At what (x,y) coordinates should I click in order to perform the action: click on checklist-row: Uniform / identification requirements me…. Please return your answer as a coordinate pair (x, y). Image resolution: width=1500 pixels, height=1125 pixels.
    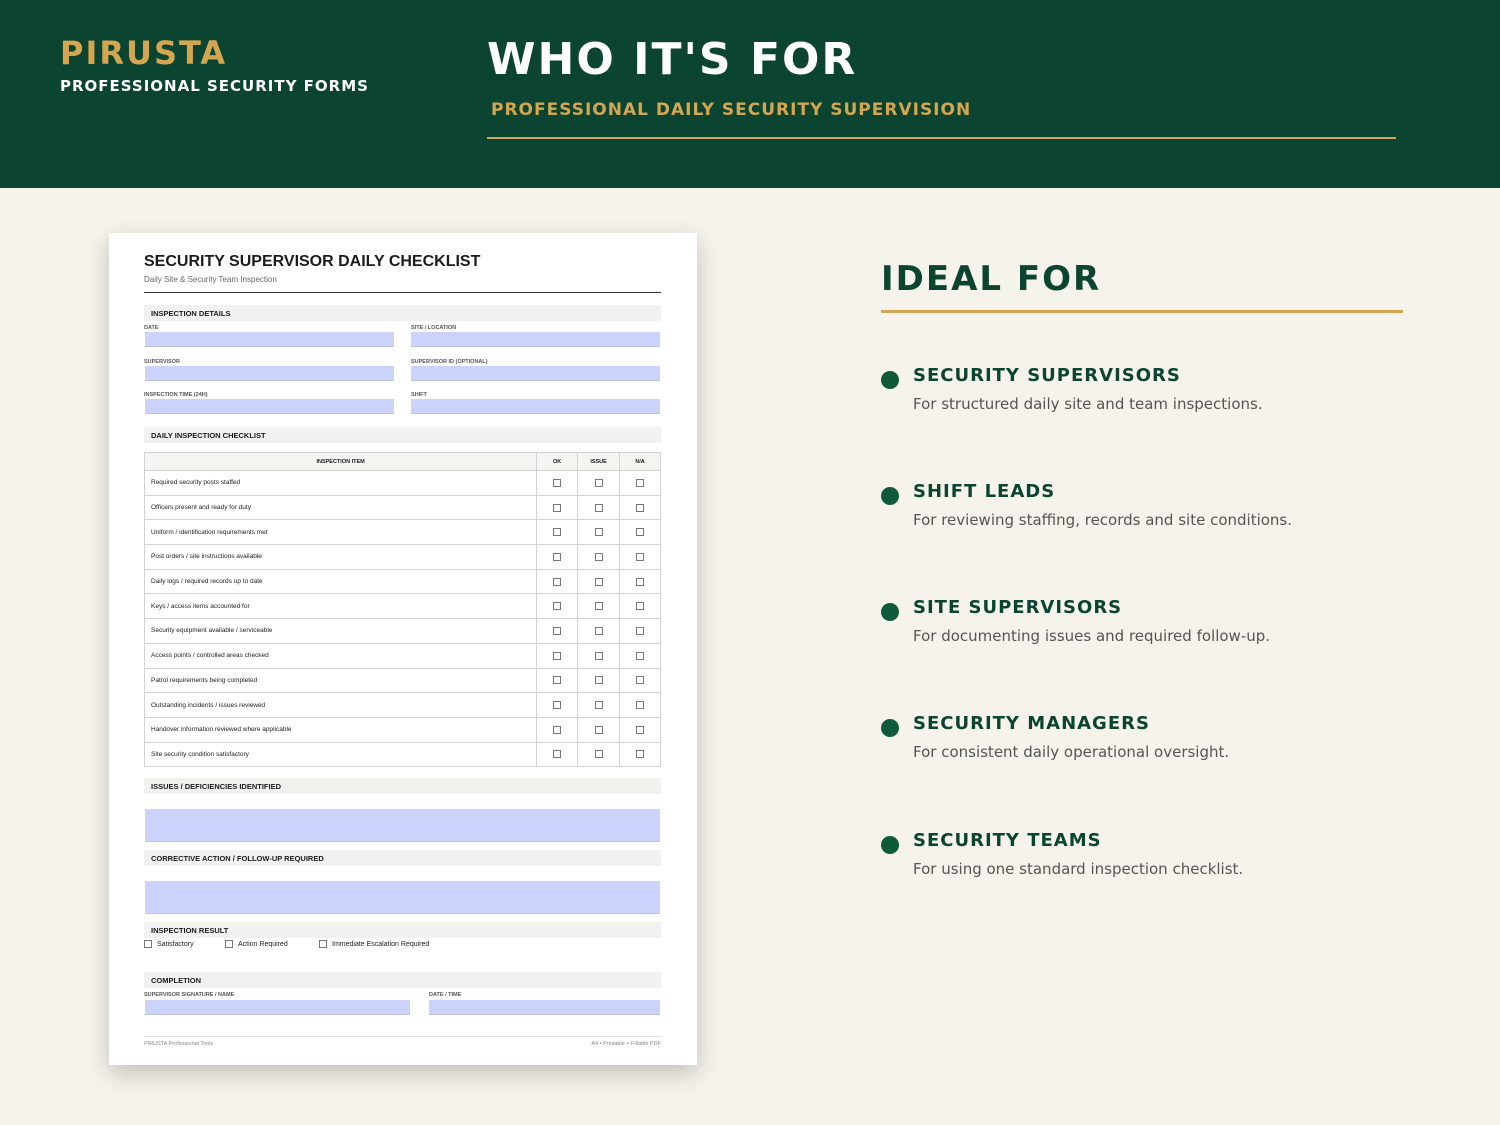
    Looking at the image, I should click on (402, 532).